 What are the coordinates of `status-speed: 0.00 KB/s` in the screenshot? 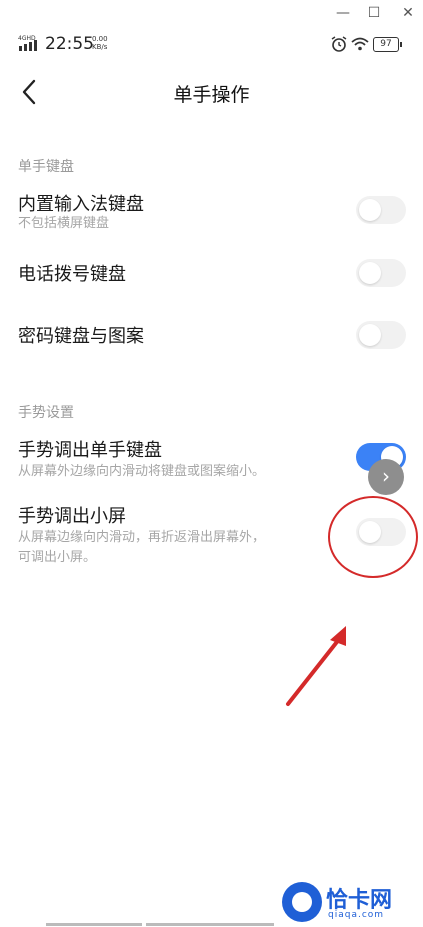 It's located at (100, 43).